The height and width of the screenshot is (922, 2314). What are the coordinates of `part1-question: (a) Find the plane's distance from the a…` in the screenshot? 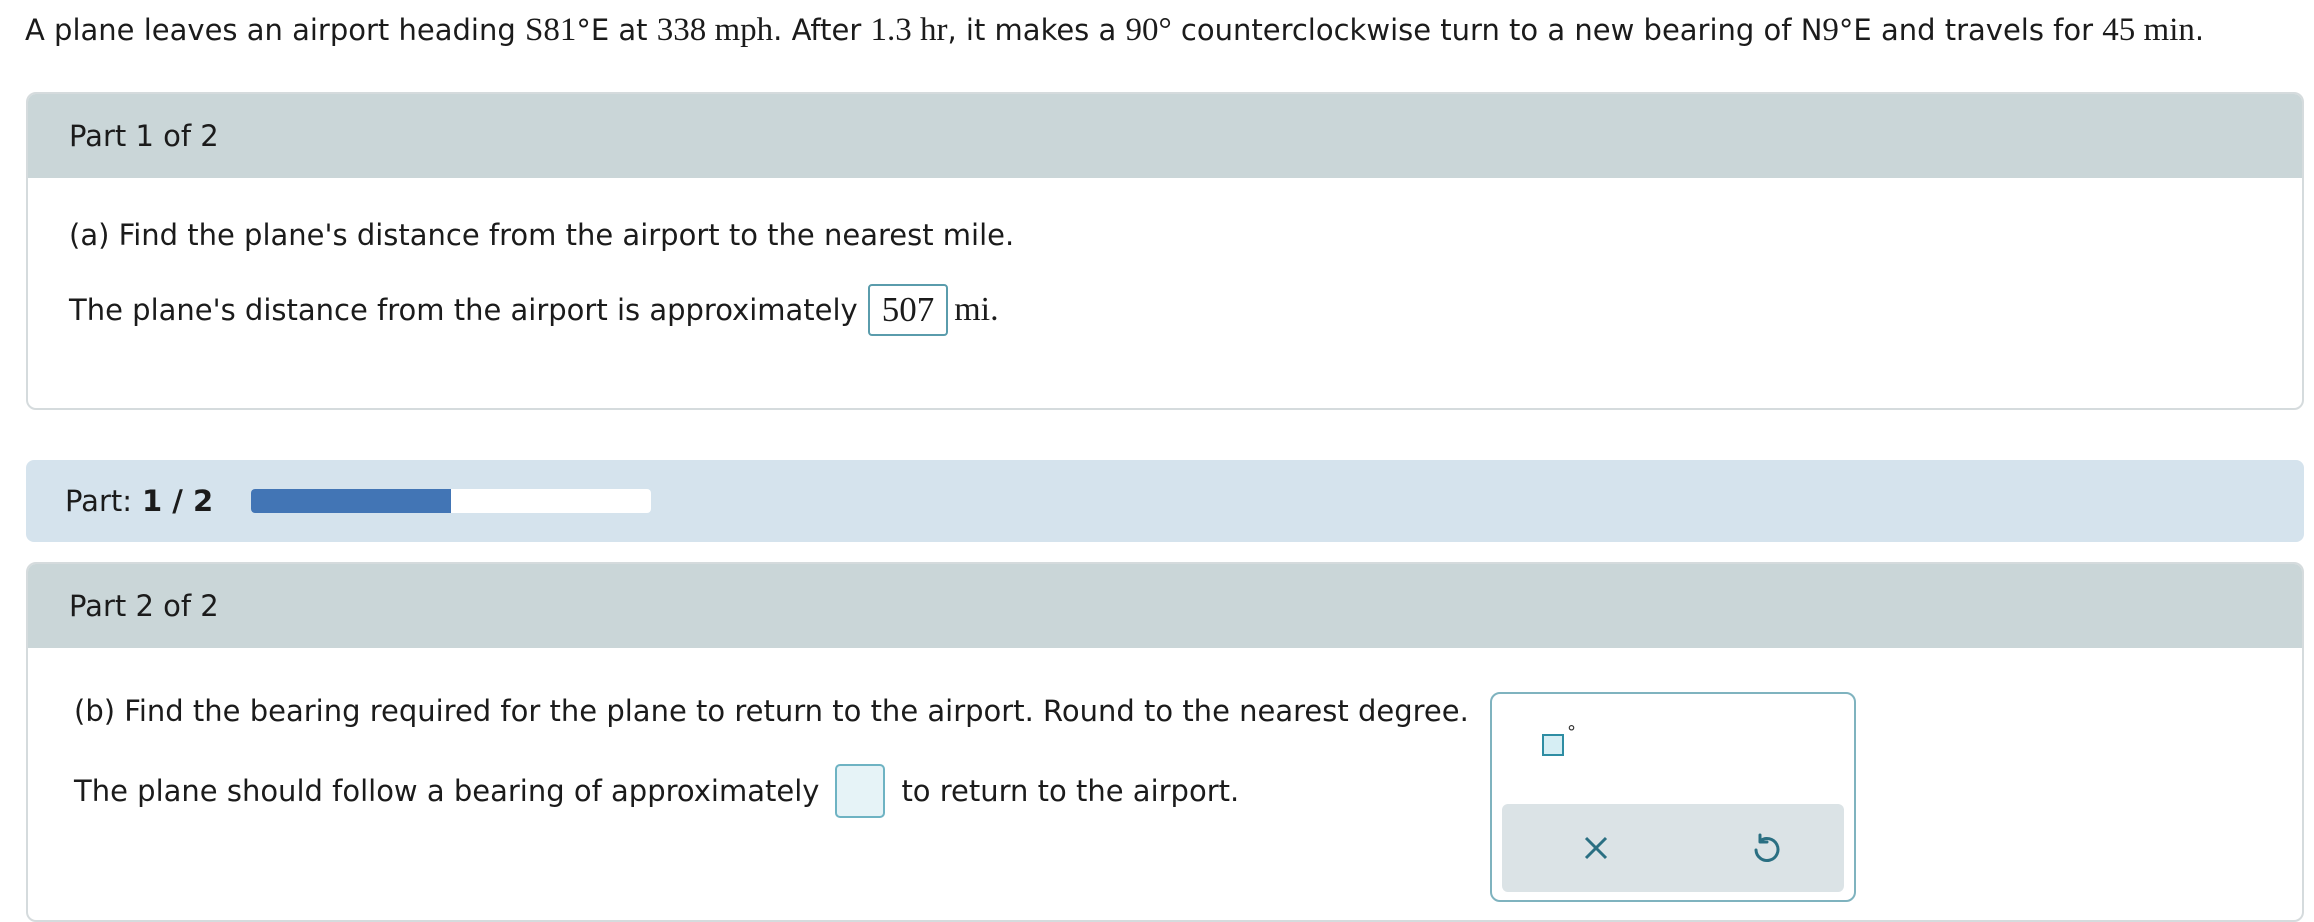 It's located at (542, 235).